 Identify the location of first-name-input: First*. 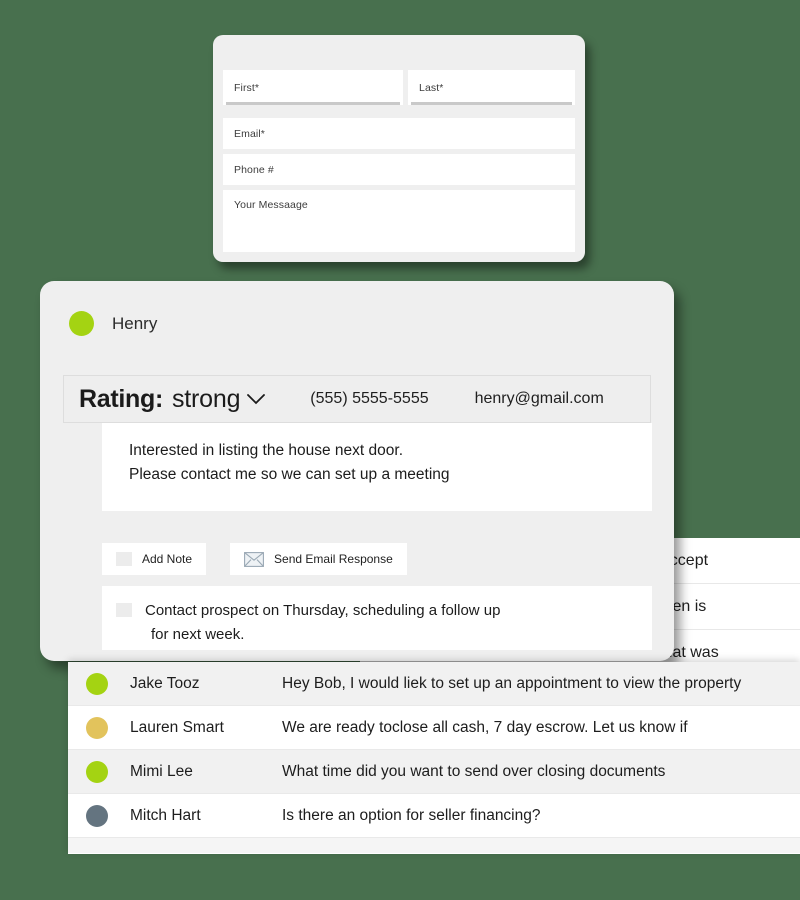
(313, 87).